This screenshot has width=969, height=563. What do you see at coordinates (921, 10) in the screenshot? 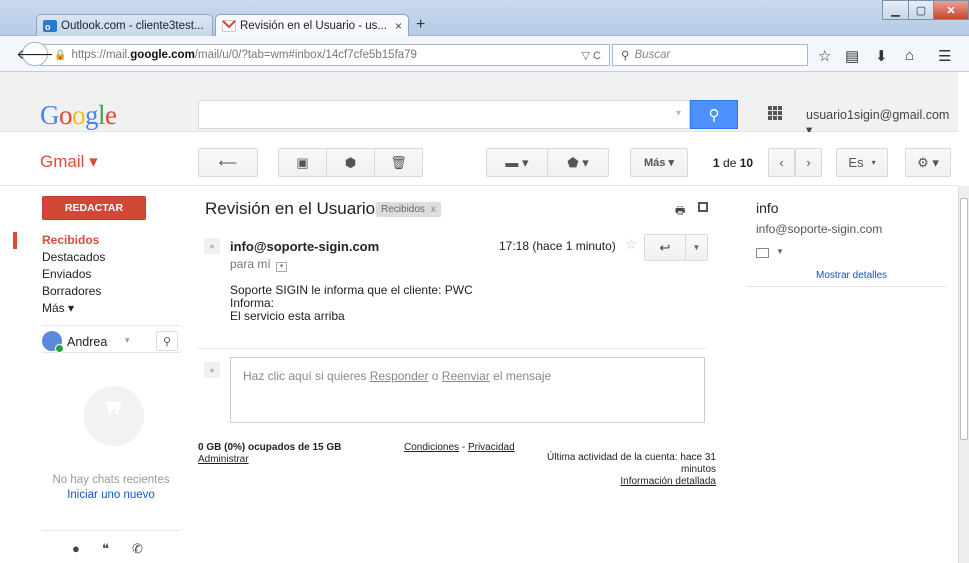
I see `maximize-button: ▢` at bounding box center [921, 10].